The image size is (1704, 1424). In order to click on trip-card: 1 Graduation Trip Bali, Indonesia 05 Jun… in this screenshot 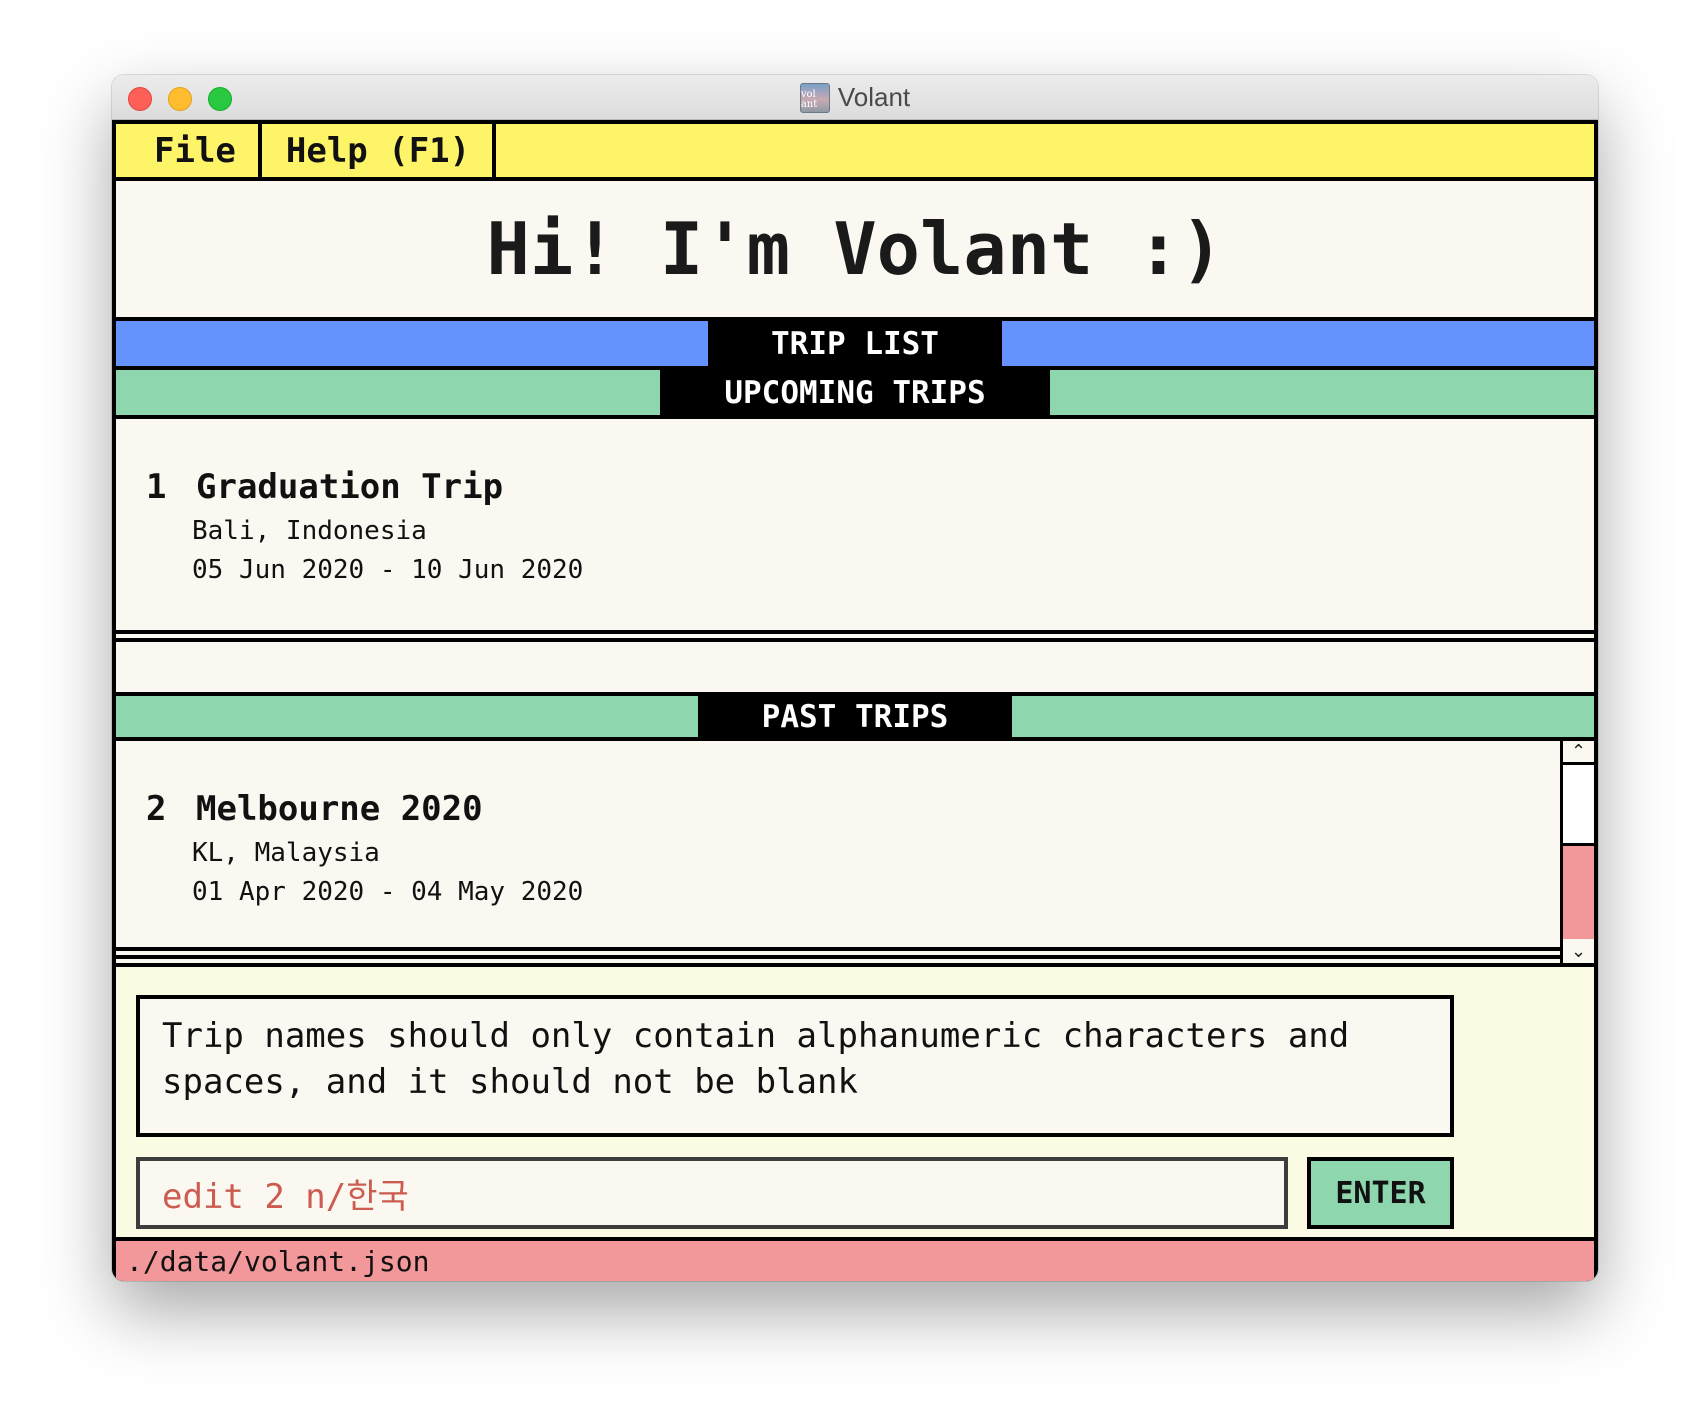, I will do `click(855, 530)`.